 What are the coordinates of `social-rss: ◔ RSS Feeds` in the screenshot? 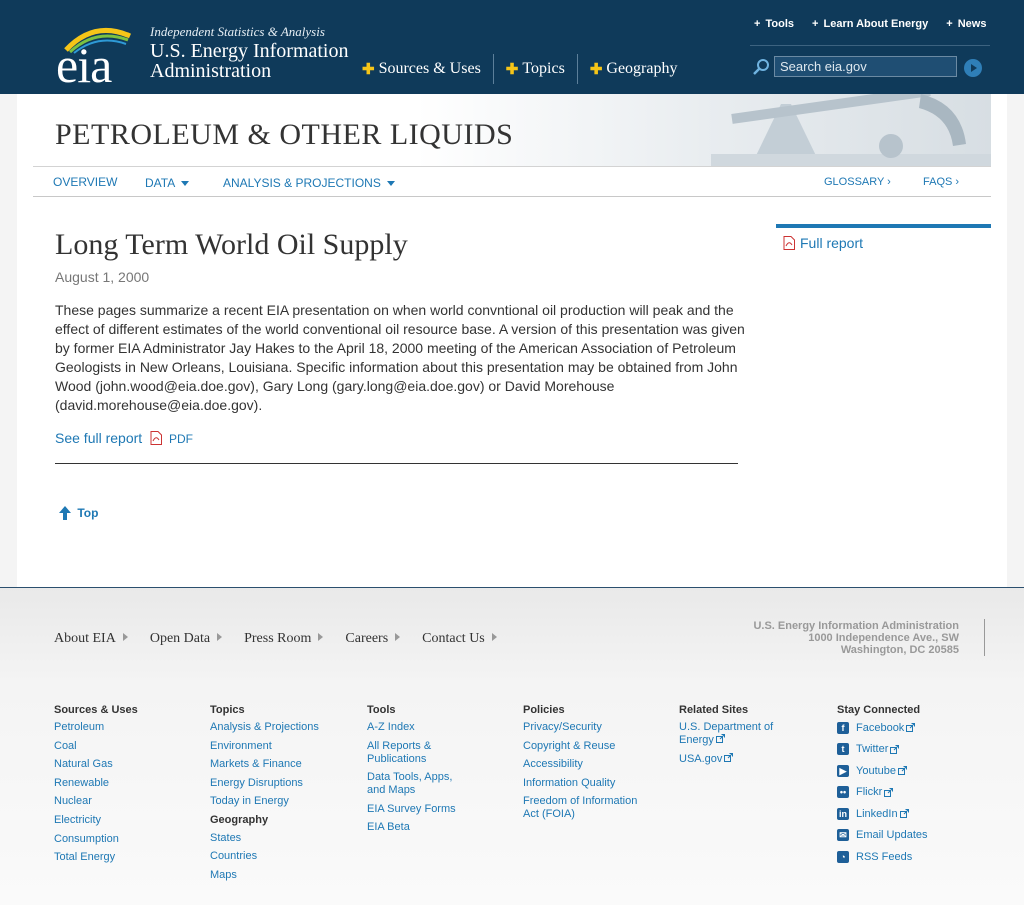 It's located at (882, 856).